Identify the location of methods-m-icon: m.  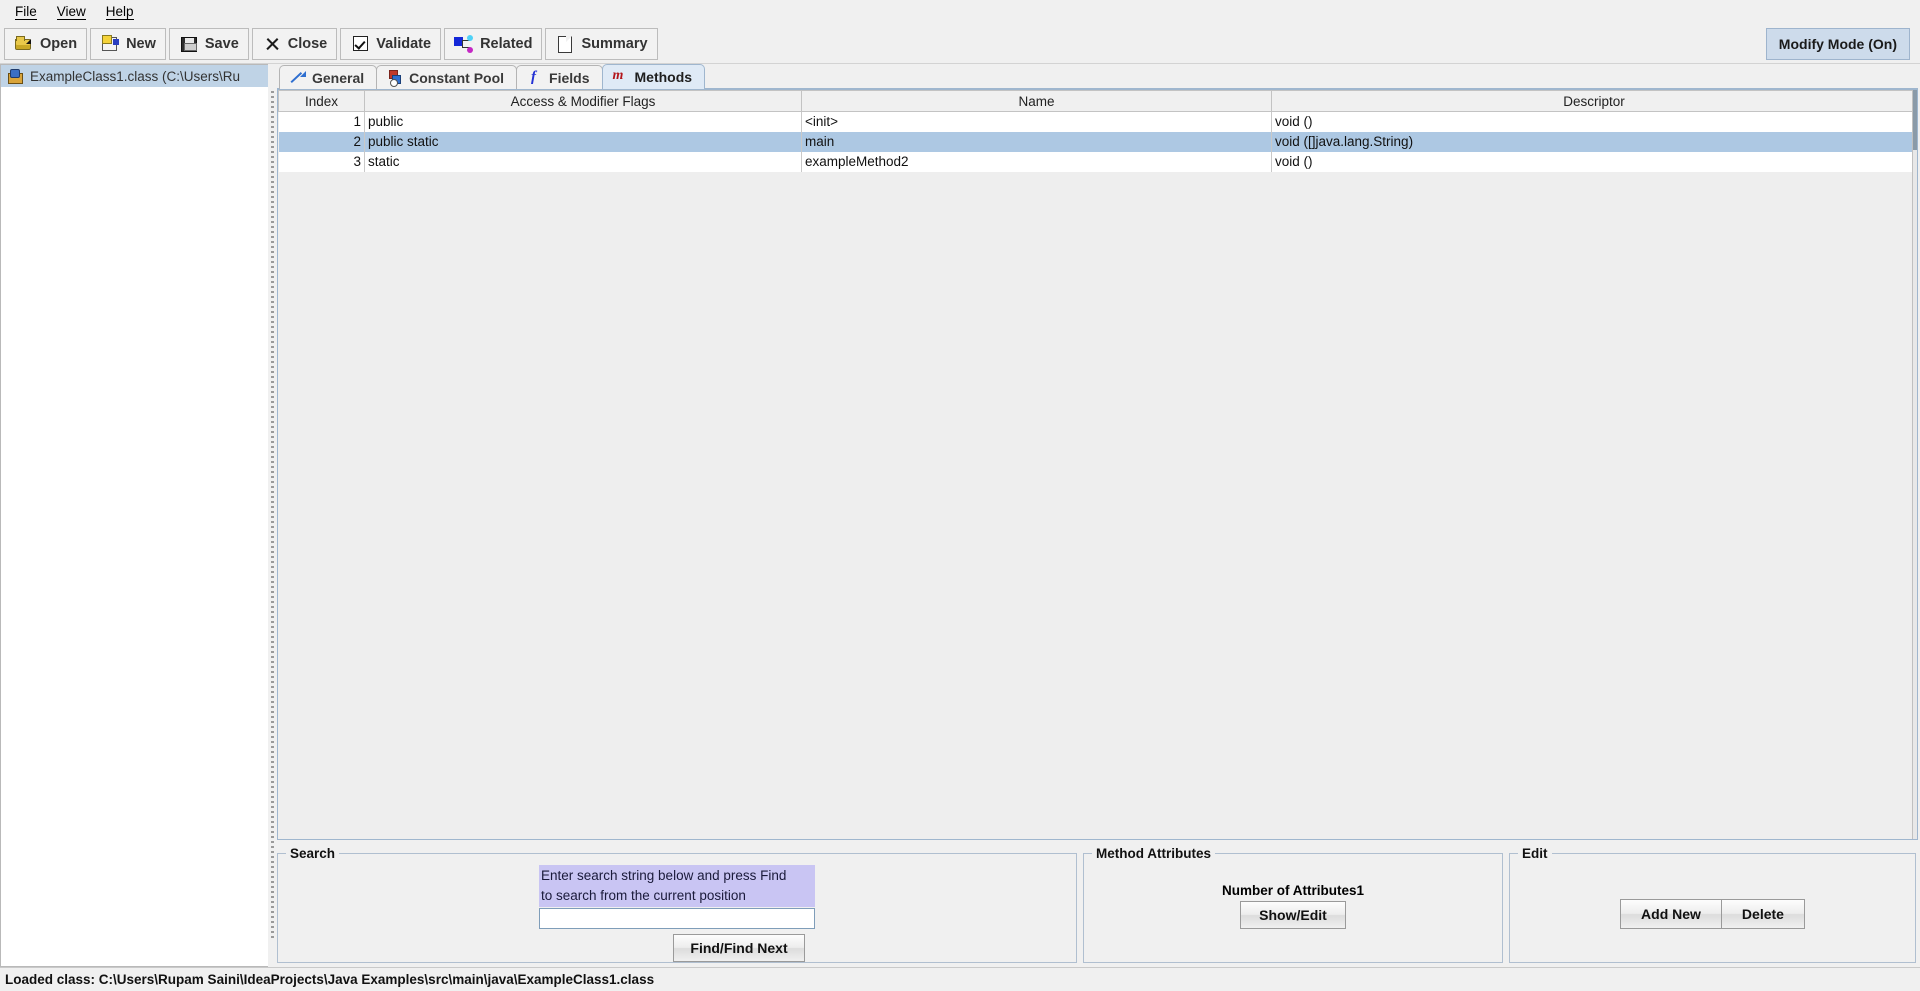
(618, 75).